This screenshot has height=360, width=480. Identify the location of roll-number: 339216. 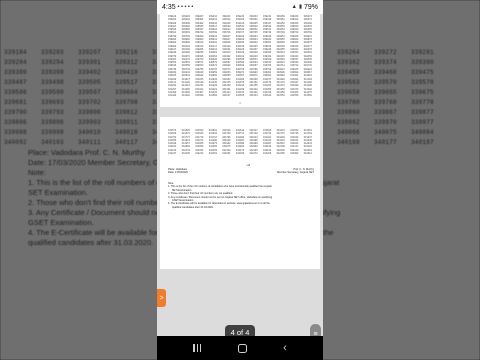
(126, 52).